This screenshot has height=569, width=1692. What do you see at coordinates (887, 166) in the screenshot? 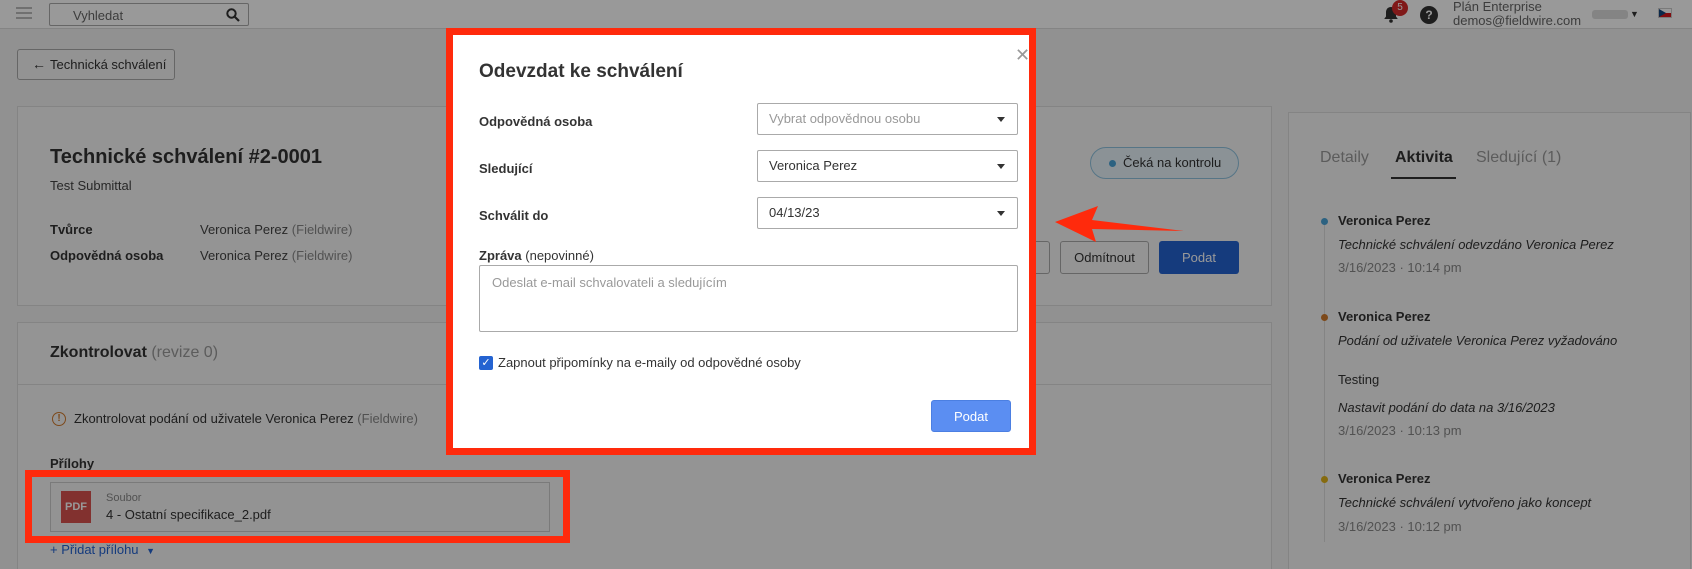
I see `followers-select: Veronica Perez` at bounding box center [887, 166].